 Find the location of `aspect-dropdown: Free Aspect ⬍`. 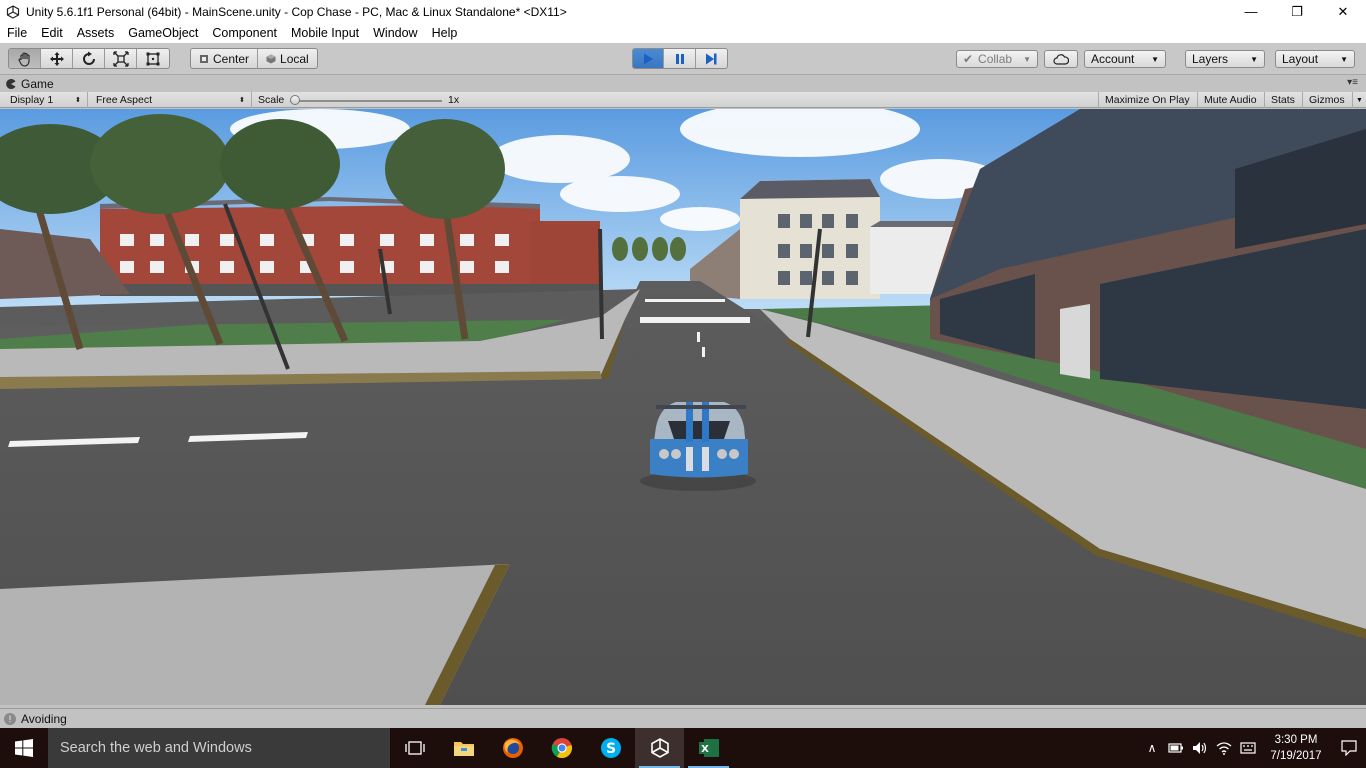

aspect-dropdown: Free Aspect ⬍ is located at coordinates (171, 100).